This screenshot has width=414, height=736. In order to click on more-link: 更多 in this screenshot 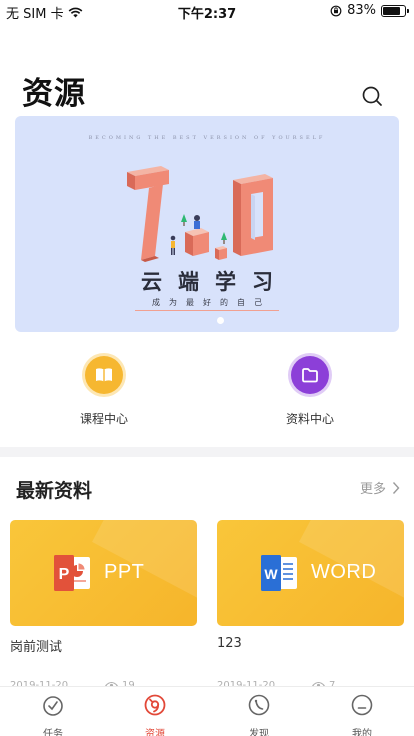, I will do `click(380, 487)`.